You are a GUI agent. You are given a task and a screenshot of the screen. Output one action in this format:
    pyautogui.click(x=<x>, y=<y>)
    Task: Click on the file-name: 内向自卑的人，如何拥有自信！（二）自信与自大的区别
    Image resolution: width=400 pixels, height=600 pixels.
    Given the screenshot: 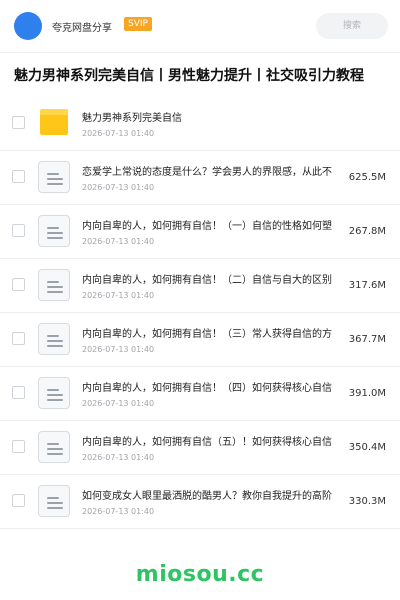 What is the action you would take?
    pyautogui.click(x=218, y=281)
    